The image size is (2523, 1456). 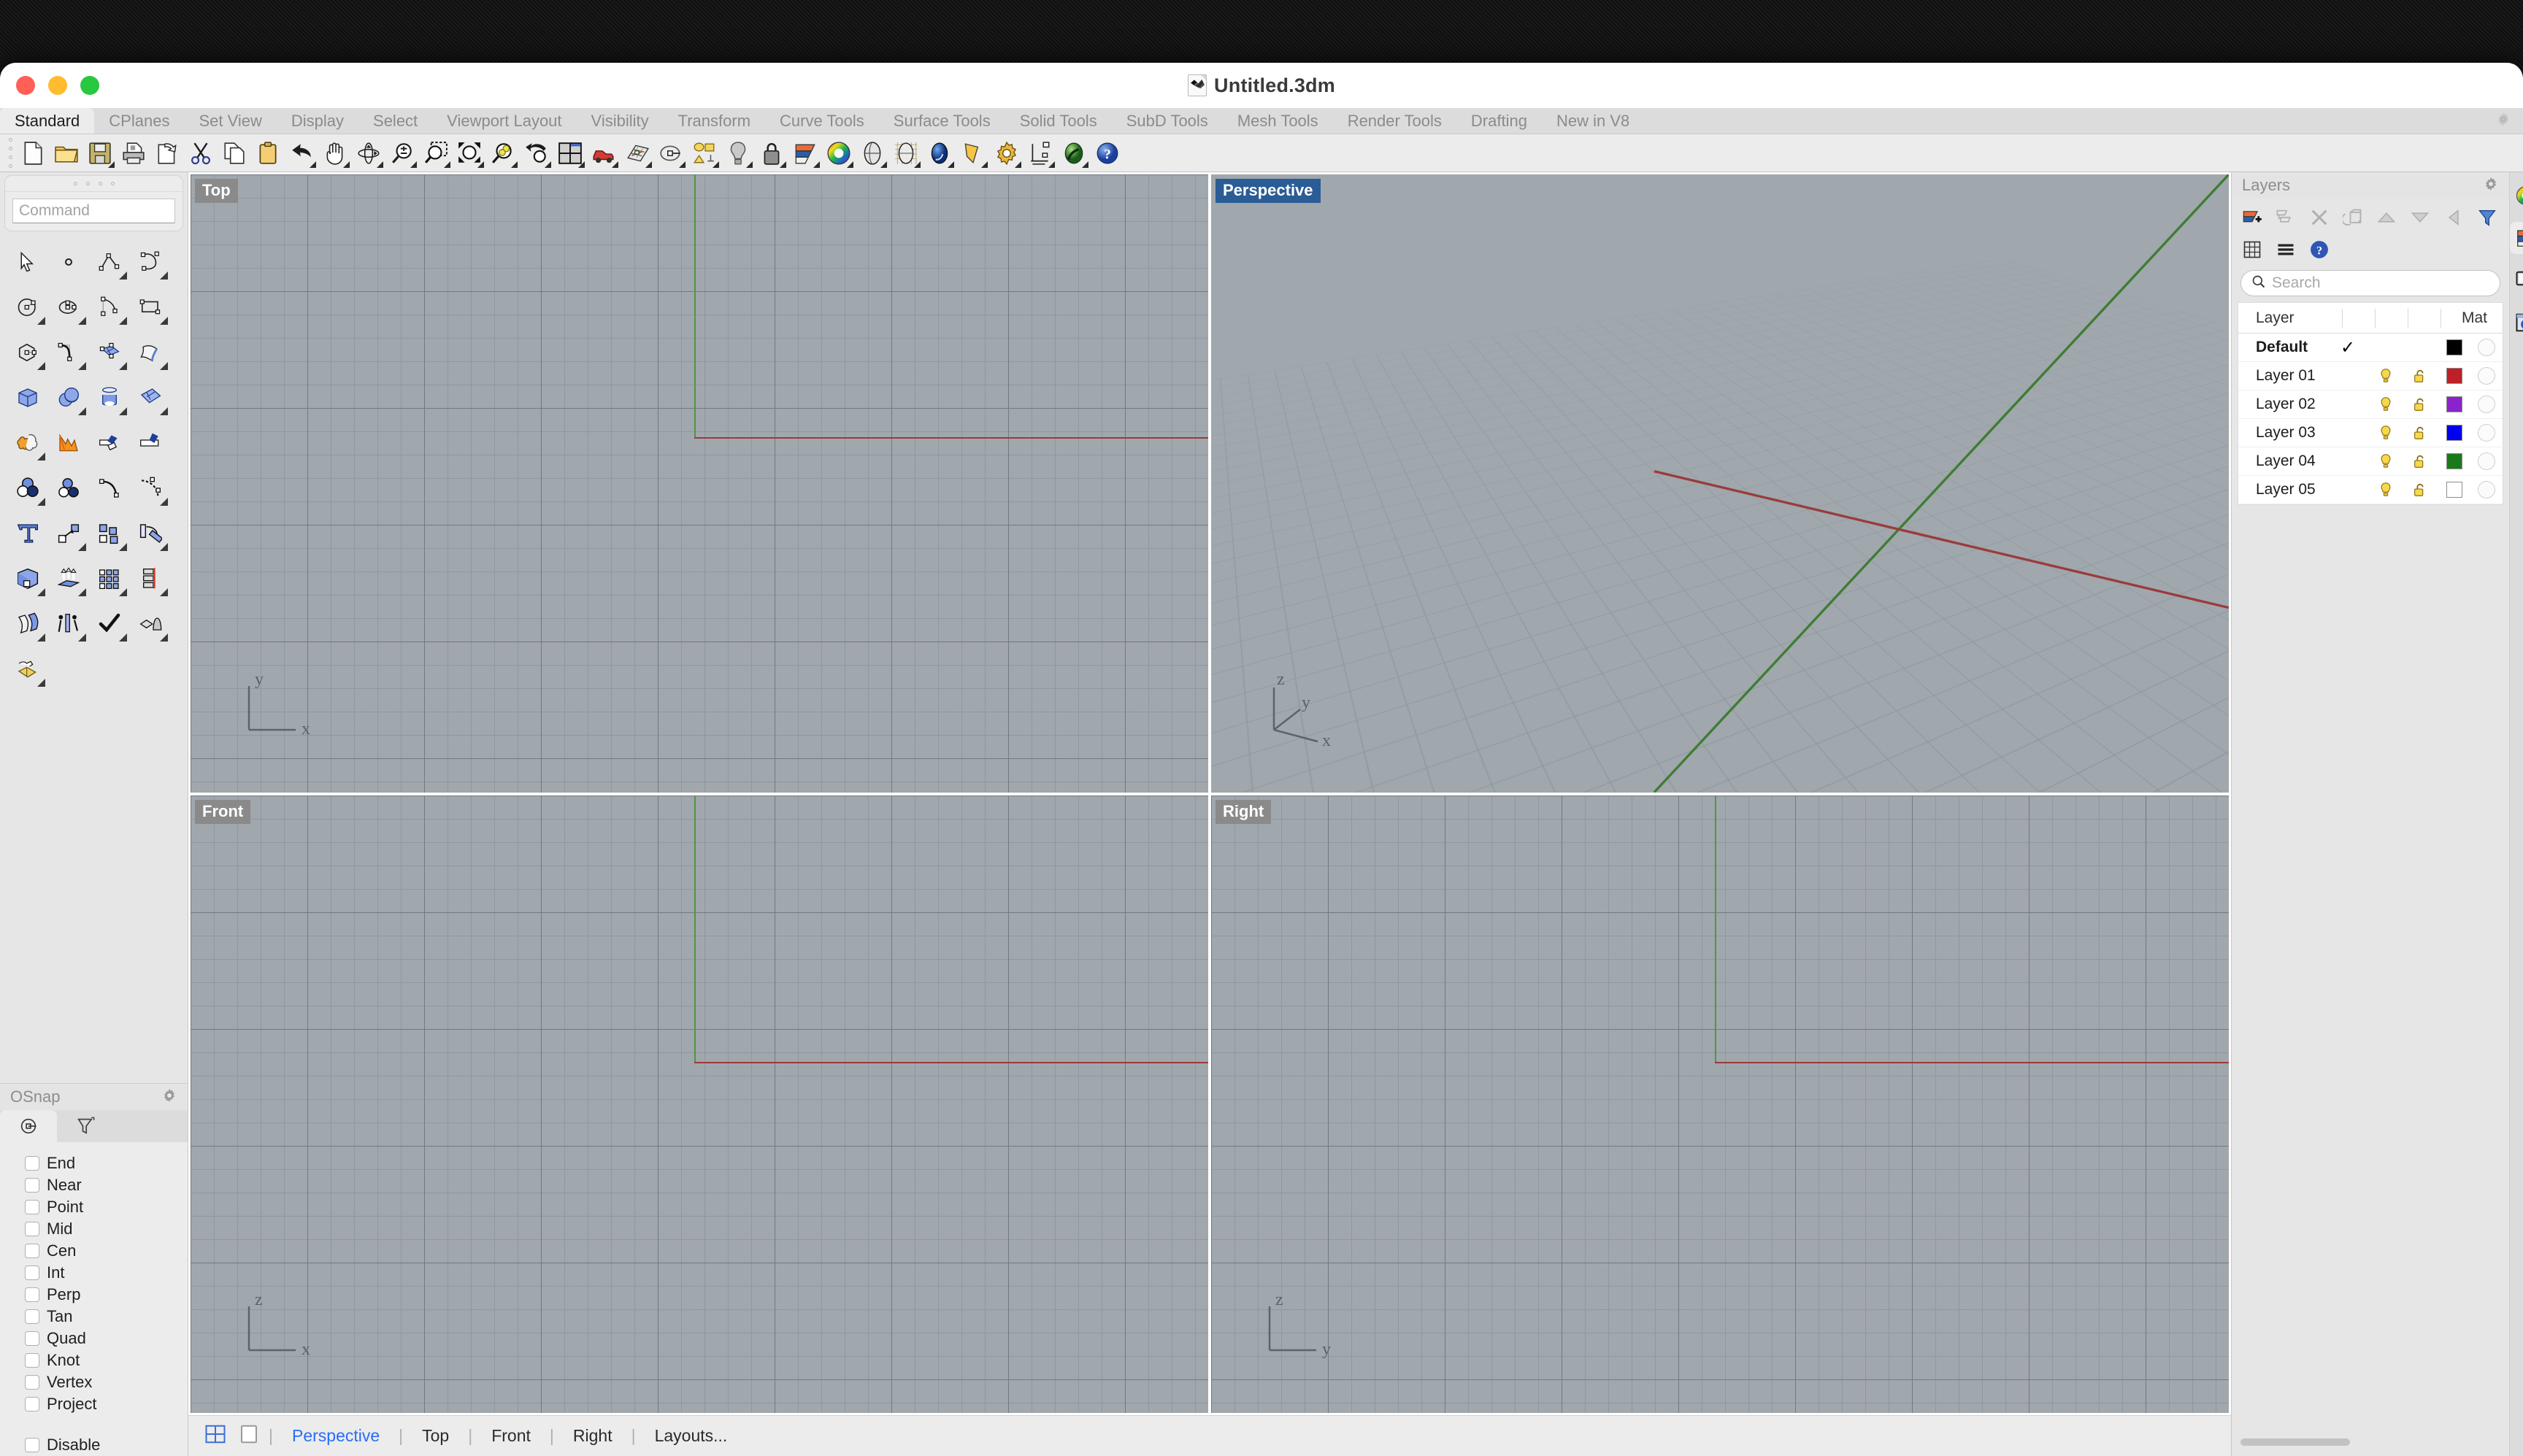 What do you see at coordinates (27, 443) in the screenshot?
I see `boolean-union-icon` at bounding box center [27, 443].